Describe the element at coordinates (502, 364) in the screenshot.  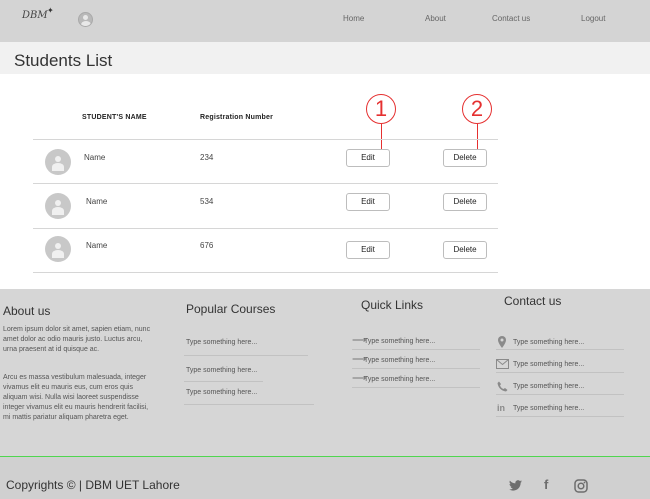
I see `mail-icon` at that location.